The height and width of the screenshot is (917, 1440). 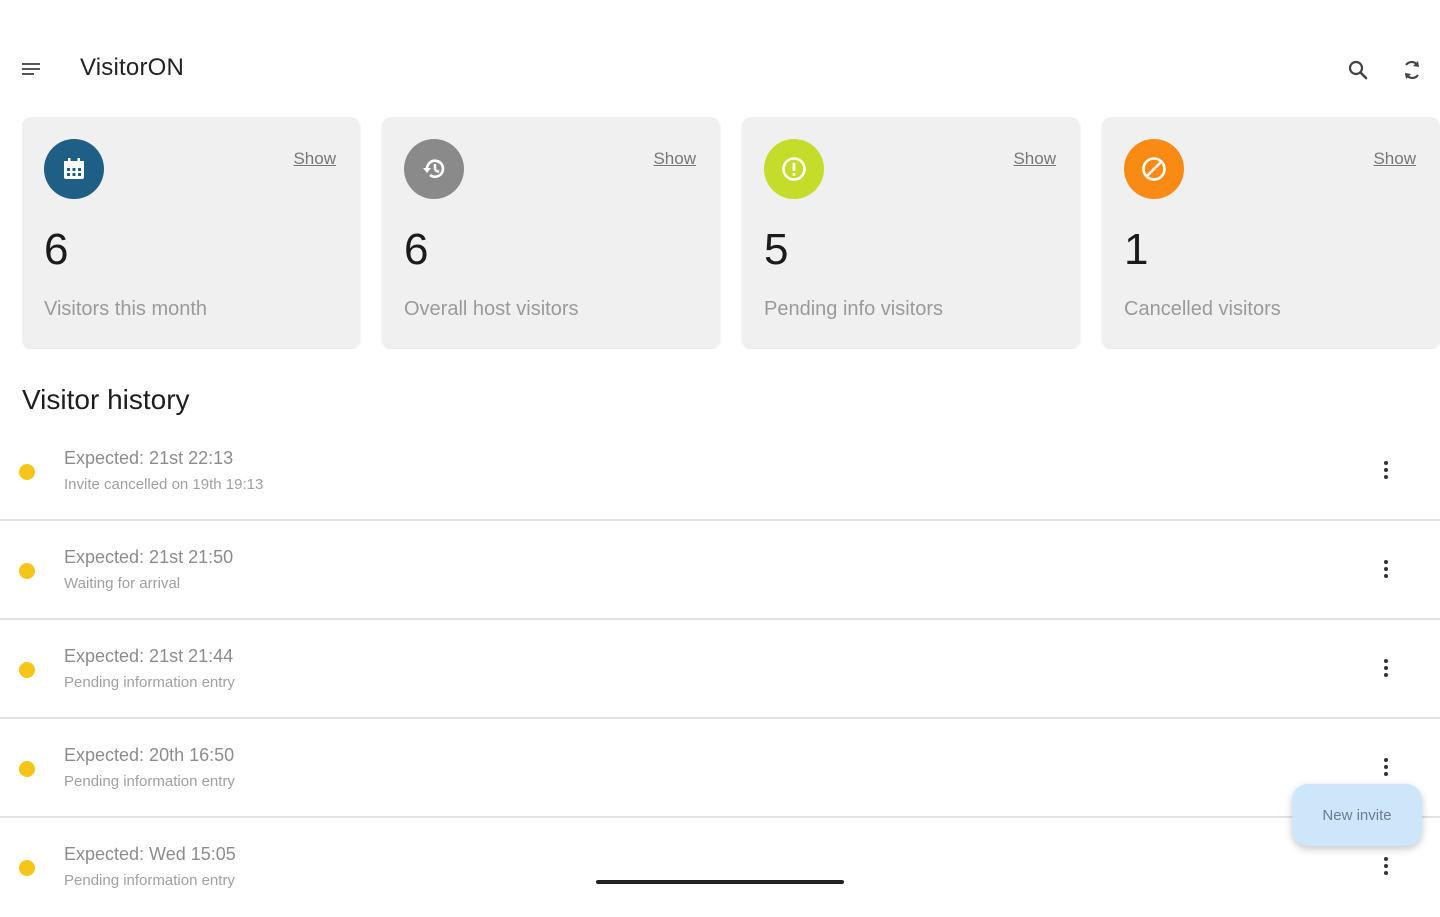 I want to click on card-label: Visitors this month, so click(x=126, y=309).